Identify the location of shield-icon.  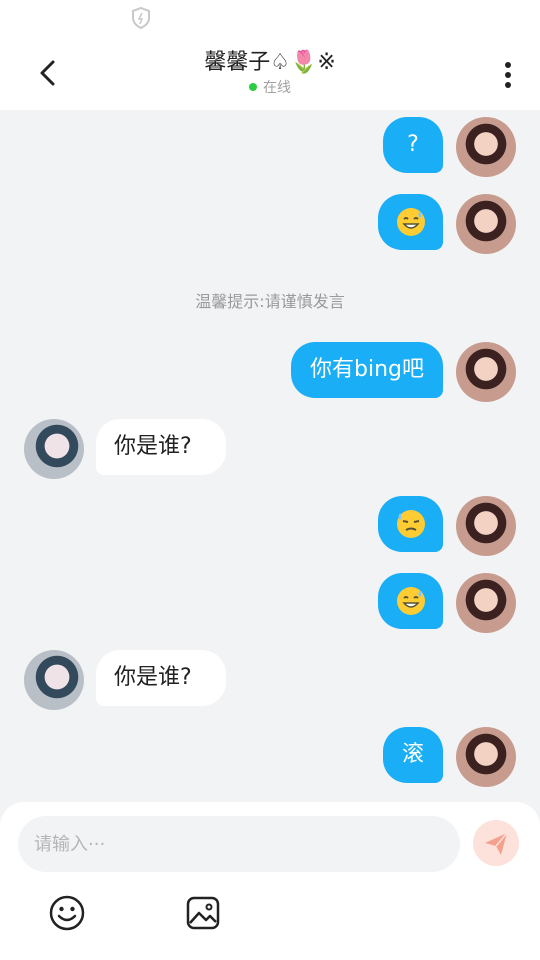
(141, 18).